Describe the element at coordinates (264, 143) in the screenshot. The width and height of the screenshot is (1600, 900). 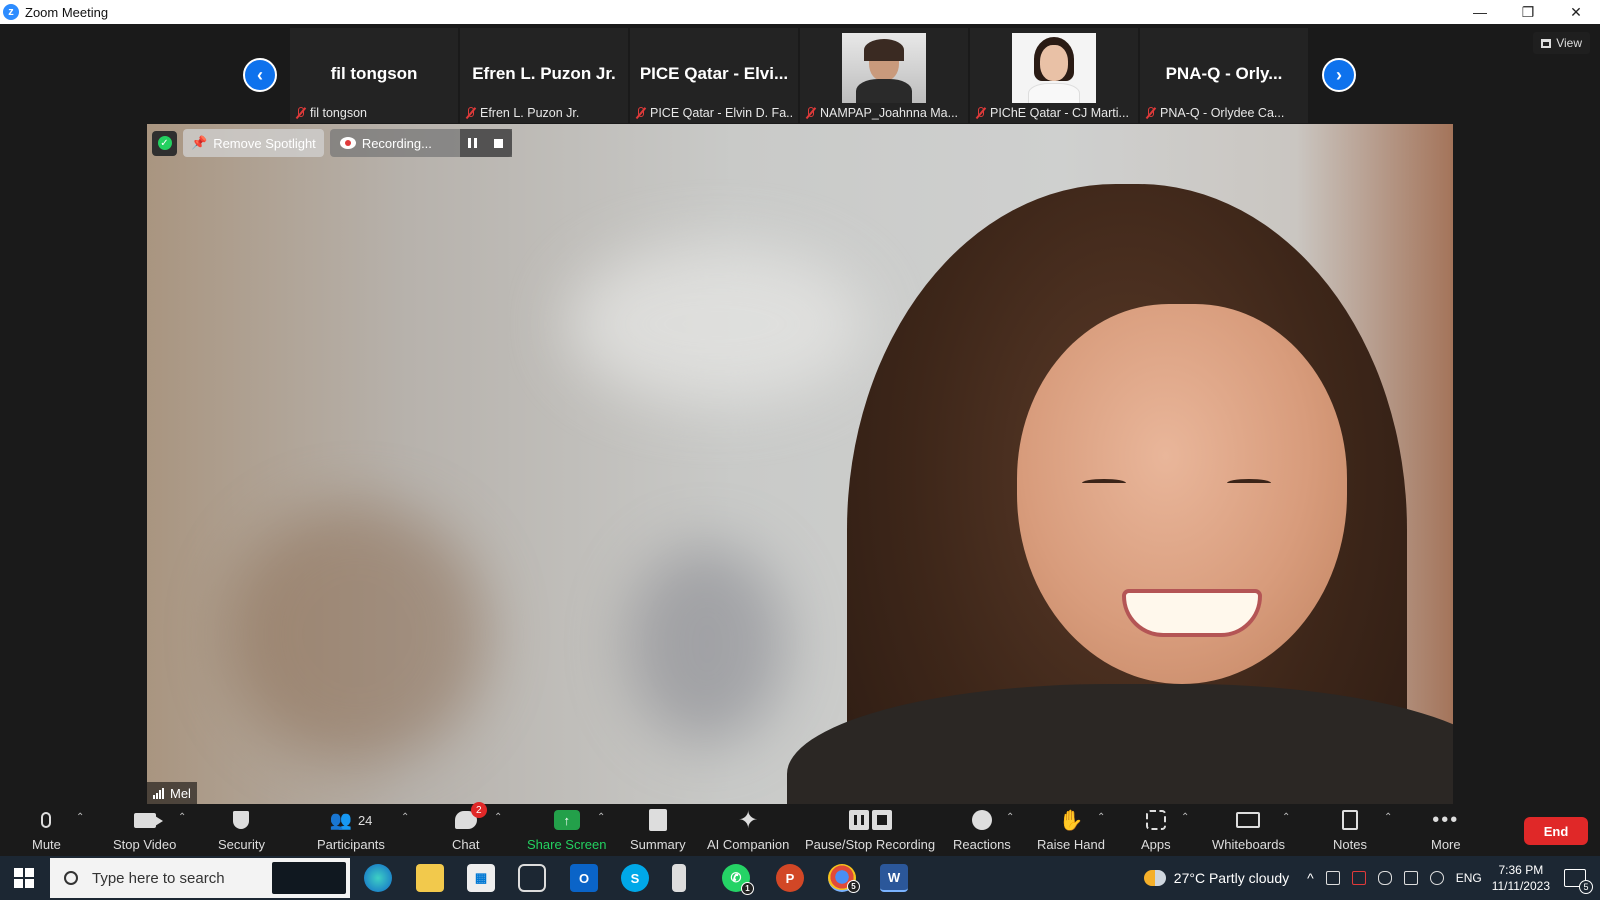
I see `remove-spotlight-label: Remove Spotlight` at that location.